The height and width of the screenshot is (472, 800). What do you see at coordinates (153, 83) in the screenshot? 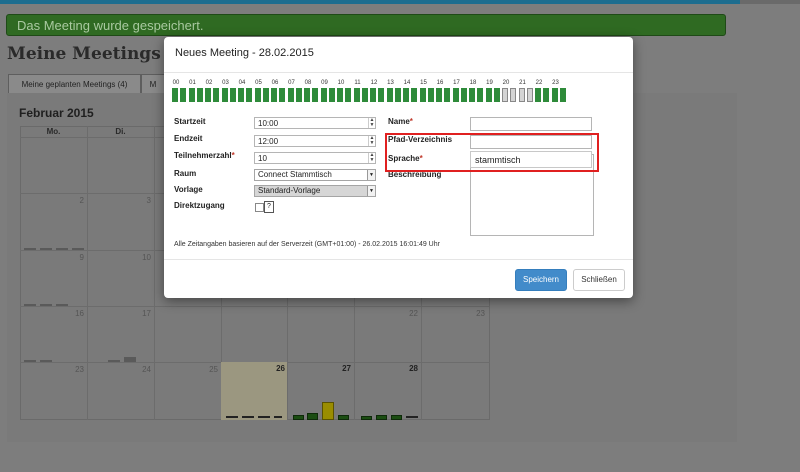
I see `tab-second: M` at bounding box center [153, 83].